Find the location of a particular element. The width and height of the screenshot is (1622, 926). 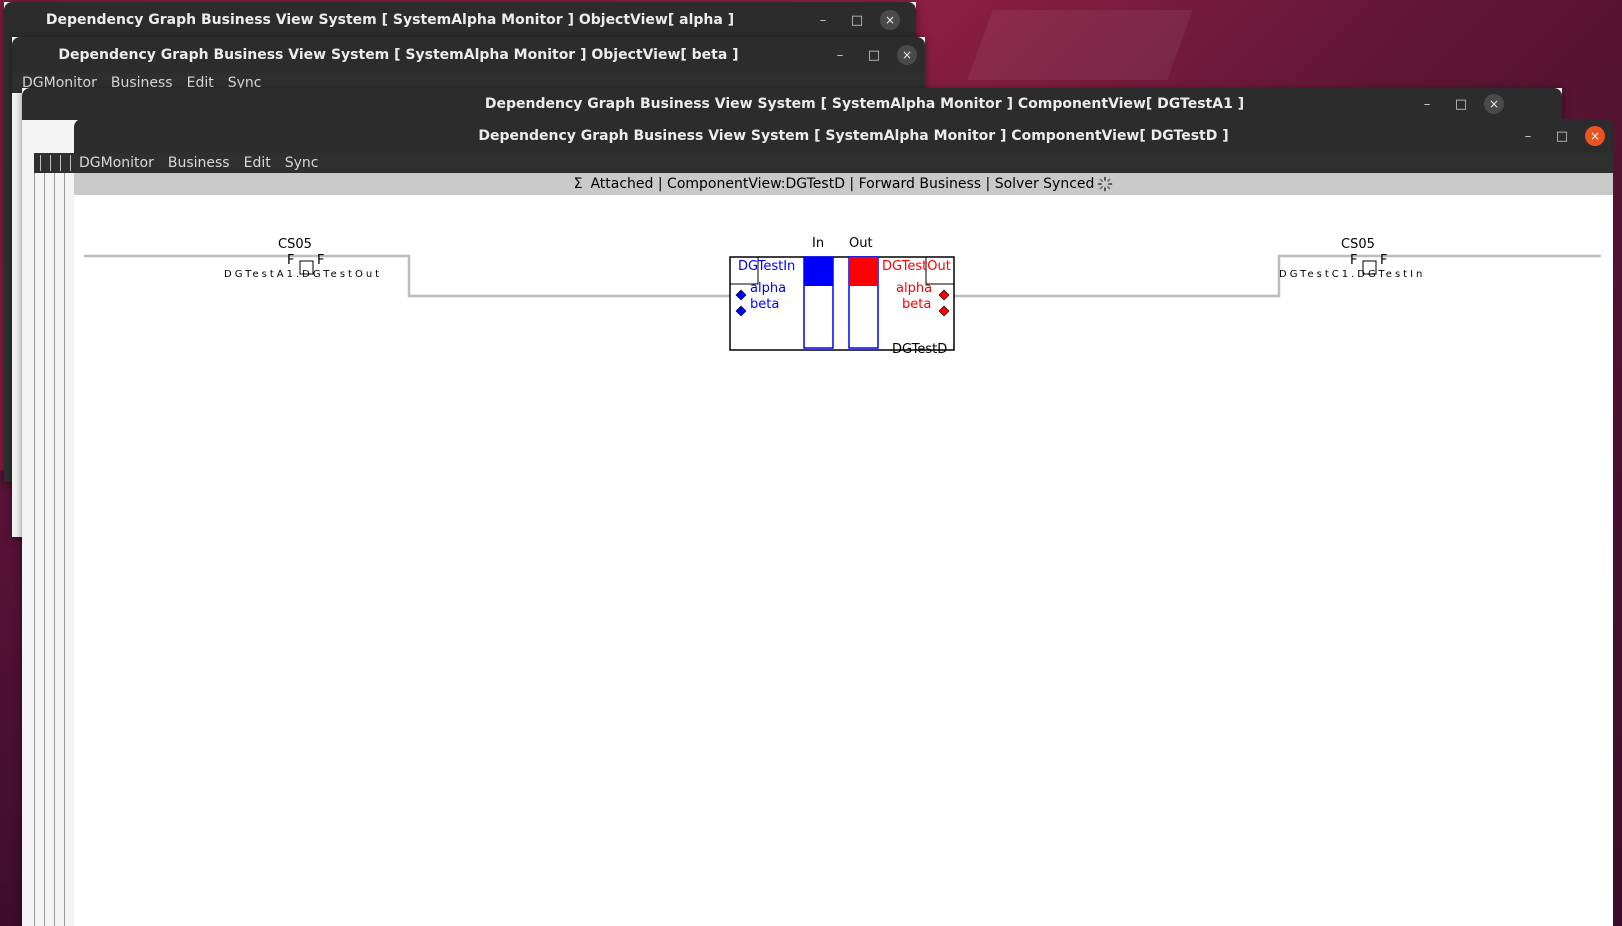

in-column-fill is located at coordinates (818, 271).